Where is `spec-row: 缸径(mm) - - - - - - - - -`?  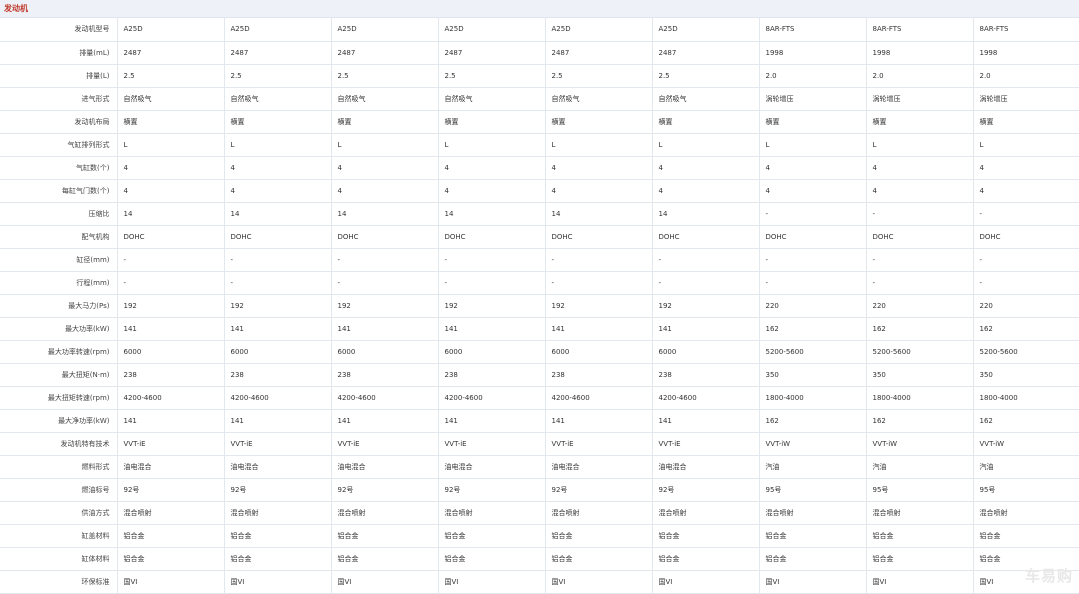 spec-row: 缸径(mm) - - - - - - - - - is located at coordinates (539, 260).